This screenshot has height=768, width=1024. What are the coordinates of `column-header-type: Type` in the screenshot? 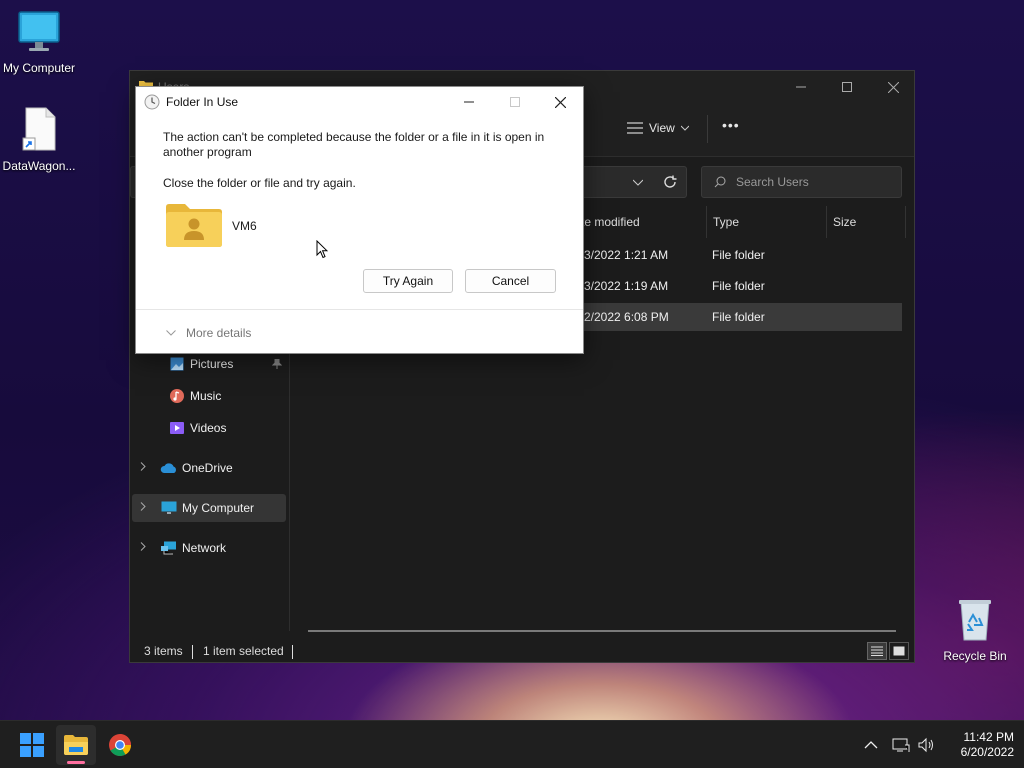 It's located at (722, 222).